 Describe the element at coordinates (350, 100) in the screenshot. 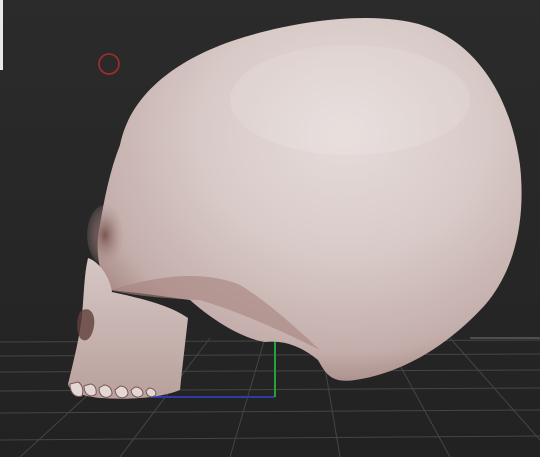

I see `cranium-highlight` at that location.